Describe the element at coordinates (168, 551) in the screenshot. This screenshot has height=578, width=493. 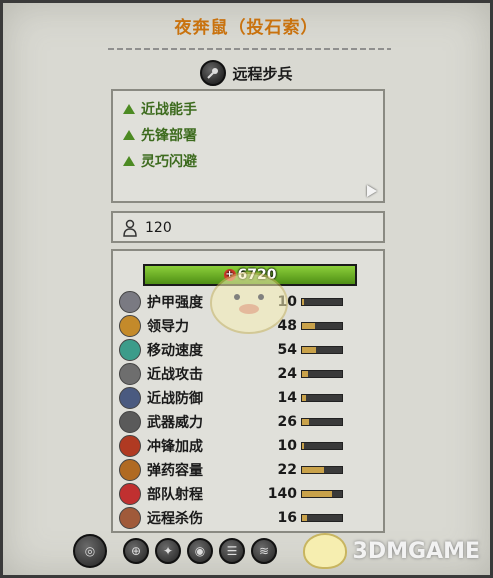
I see `weapon-type-icon: ✦` at that location.